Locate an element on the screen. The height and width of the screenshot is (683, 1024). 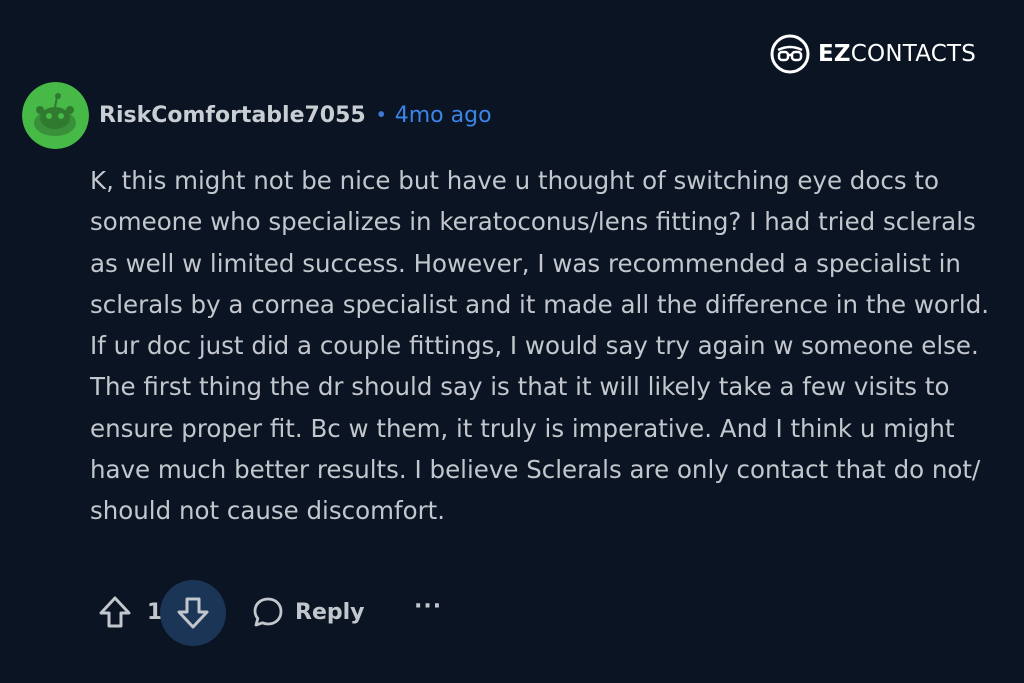
comment-actions: 1 Reply ··· is located at coordinates (296, 613).